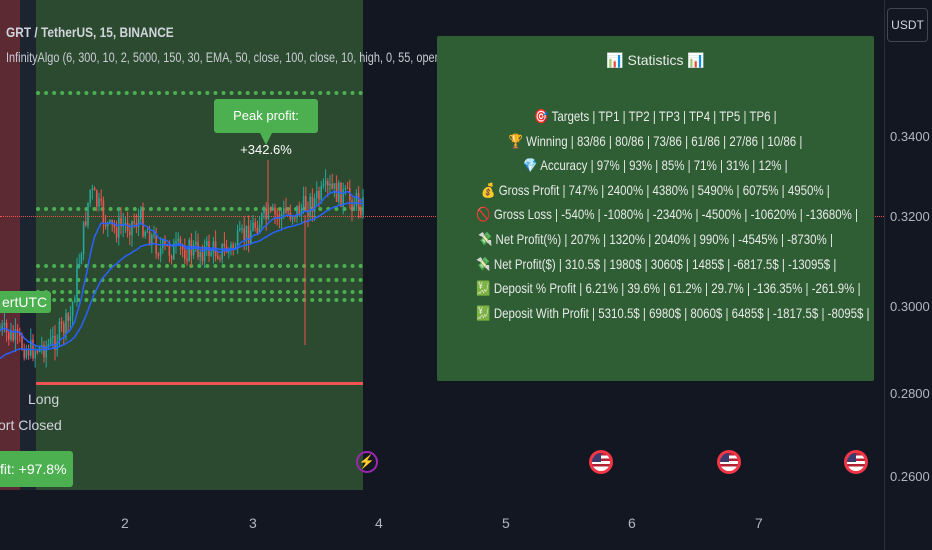 The height and width of the screenshot is (550, 932). I want to click on time-label: 7, so click(759, 523).